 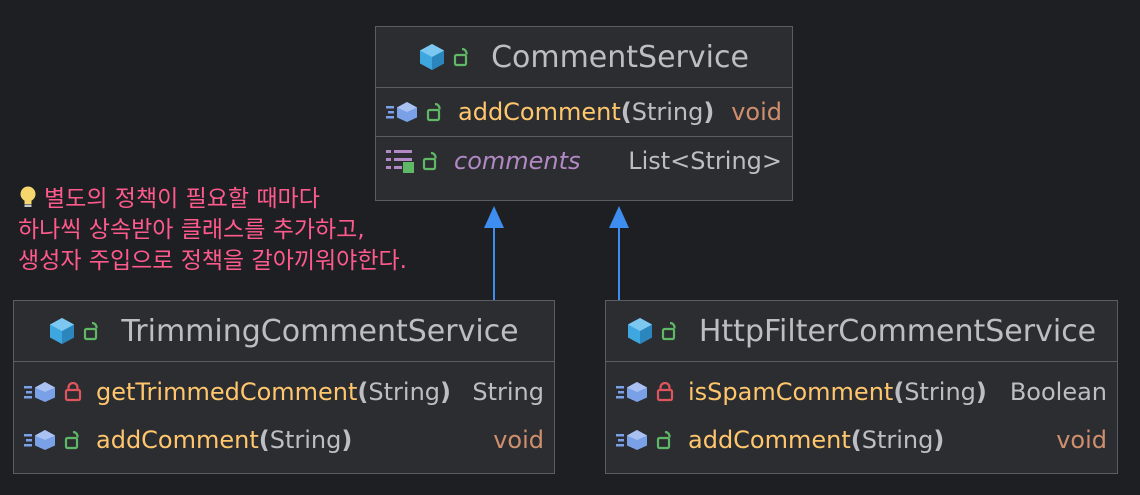 I want to click on note-line: 하나씩 상속받아 클래스를 추가하고,, so click(x=191, y=230).